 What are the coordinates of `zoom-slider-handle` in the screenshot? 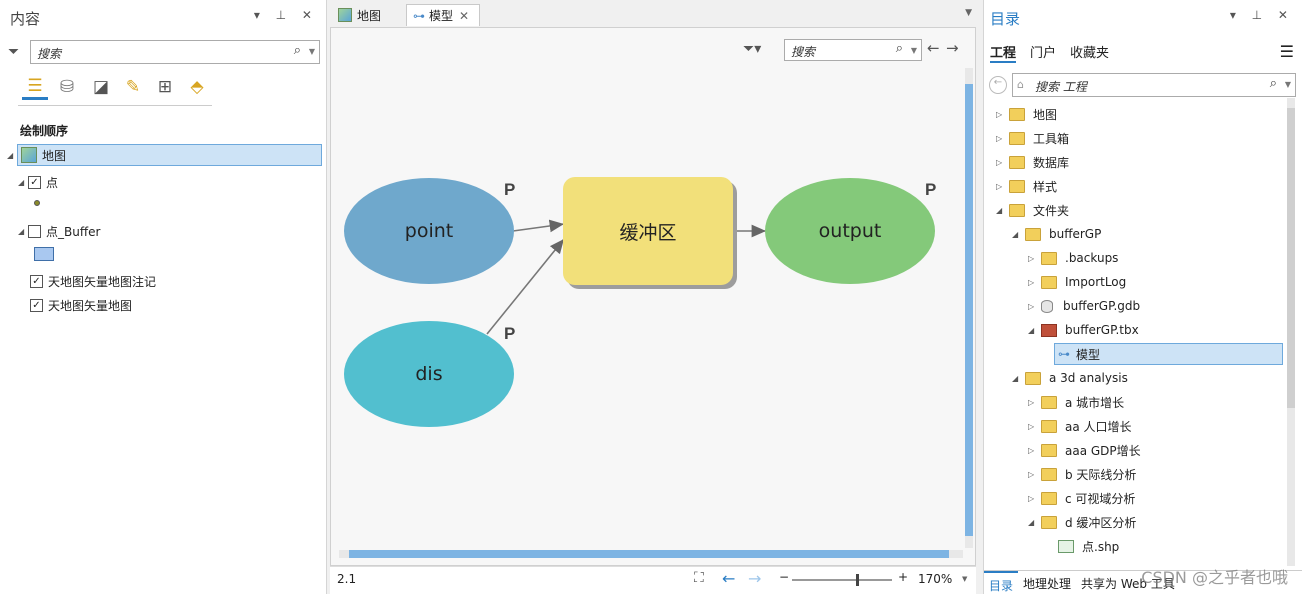 It's located at (857, 580).